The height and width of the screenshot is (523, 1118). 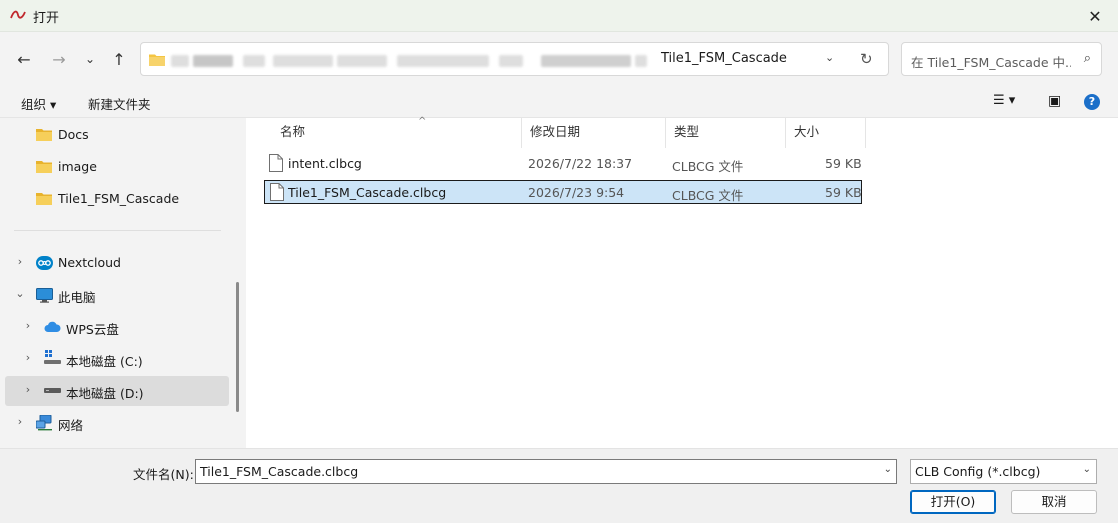 What do you see at coordinates (953, 502) in the screenshot?
I see `open-button: 打开(O)` at bounding box center [953, 502].